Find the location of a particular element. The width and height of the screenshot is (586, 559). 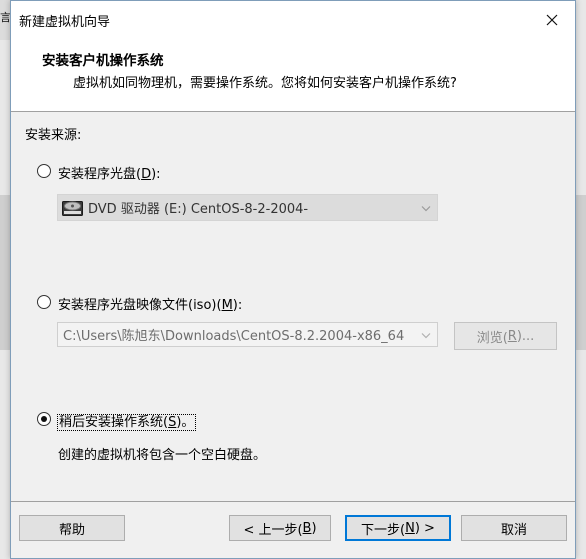

close-icon is located at coordinates (552, 20).